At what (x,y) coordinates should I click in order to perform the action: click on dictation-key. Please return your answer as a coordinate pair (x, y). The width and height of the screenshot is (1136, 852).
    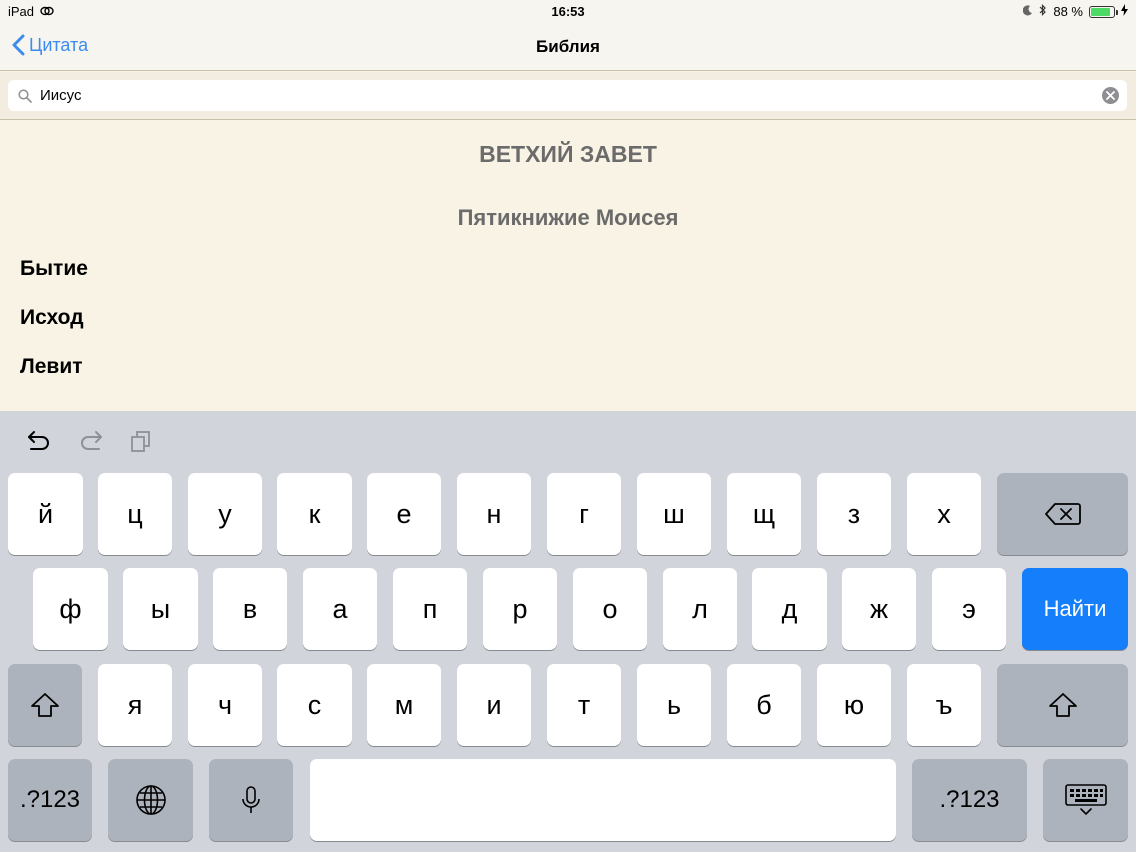
    Looking at the image, I should click on (251, 800).